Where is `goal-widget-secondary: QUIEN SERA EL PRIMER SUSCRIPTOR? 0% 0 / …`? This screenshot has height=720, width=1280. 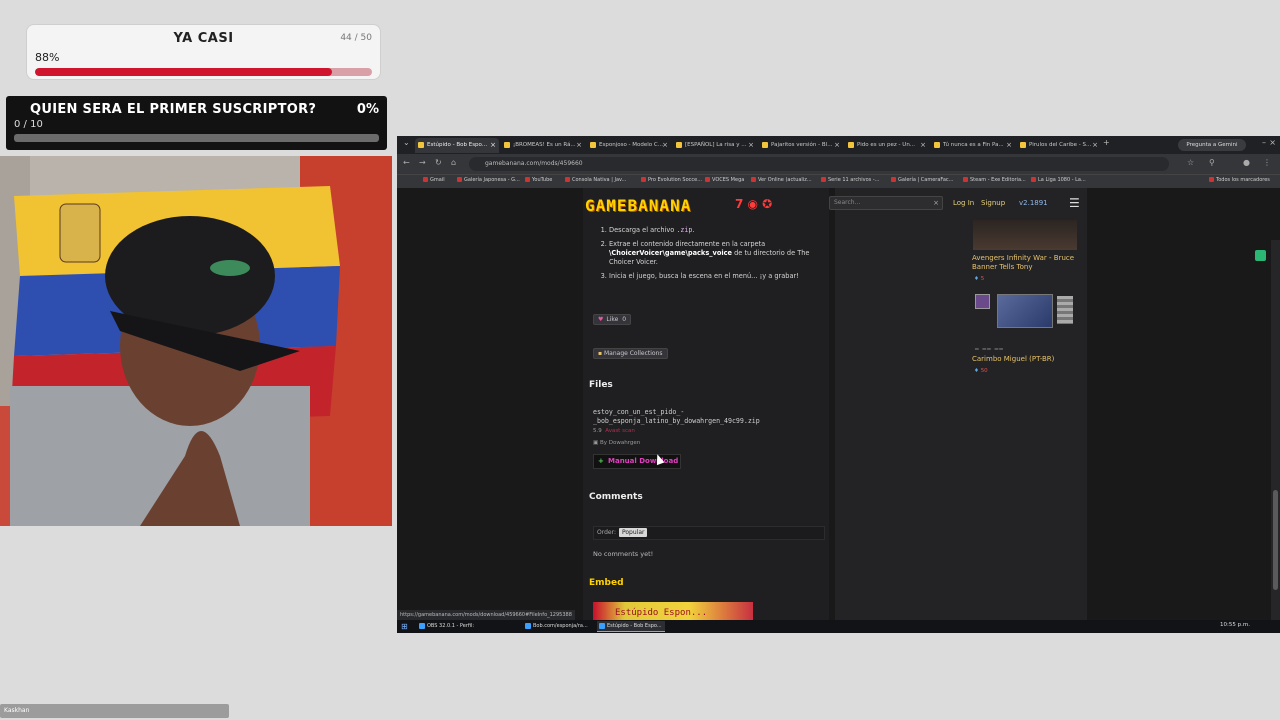 goal-widget-secondary: QUIEN SERA EL PRIMER SUSCRIPTOR? 0% 0 / … is located at coordinates (196, 123).